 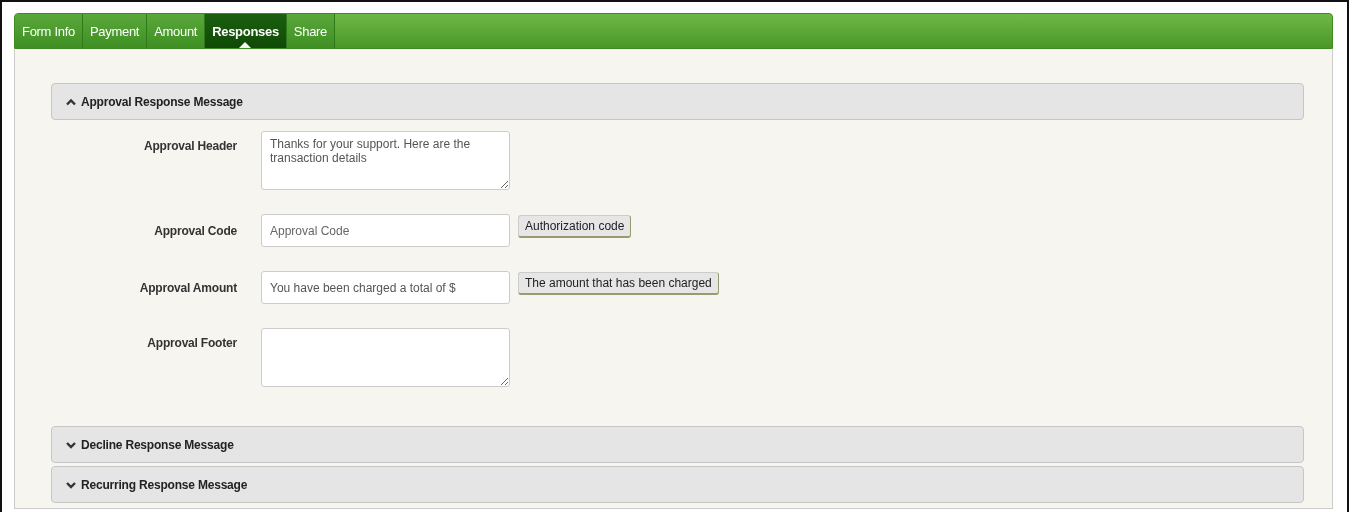 I want to click on field-label: Approval Code, so click(x=195, y=230).